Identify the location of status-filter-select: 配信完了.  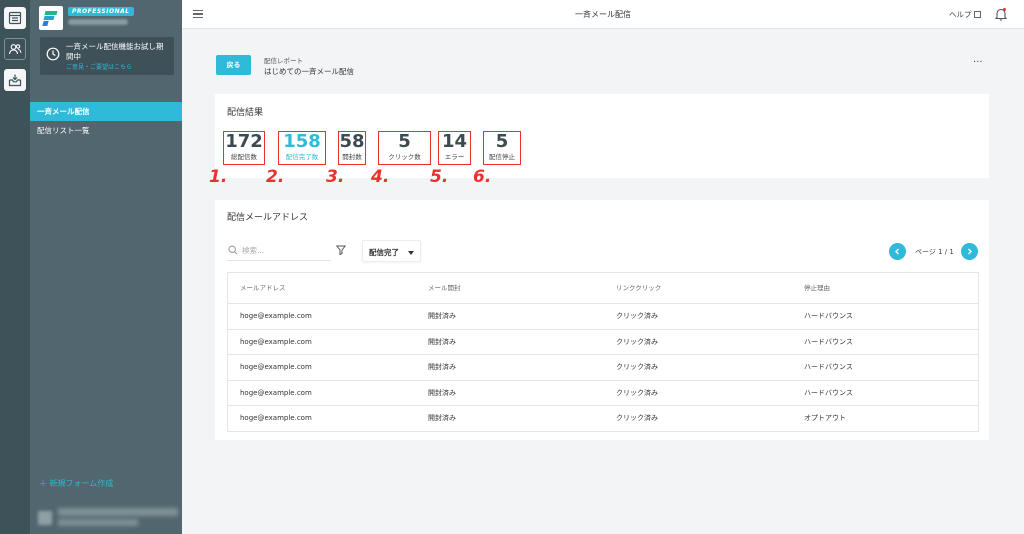
(391, 251).